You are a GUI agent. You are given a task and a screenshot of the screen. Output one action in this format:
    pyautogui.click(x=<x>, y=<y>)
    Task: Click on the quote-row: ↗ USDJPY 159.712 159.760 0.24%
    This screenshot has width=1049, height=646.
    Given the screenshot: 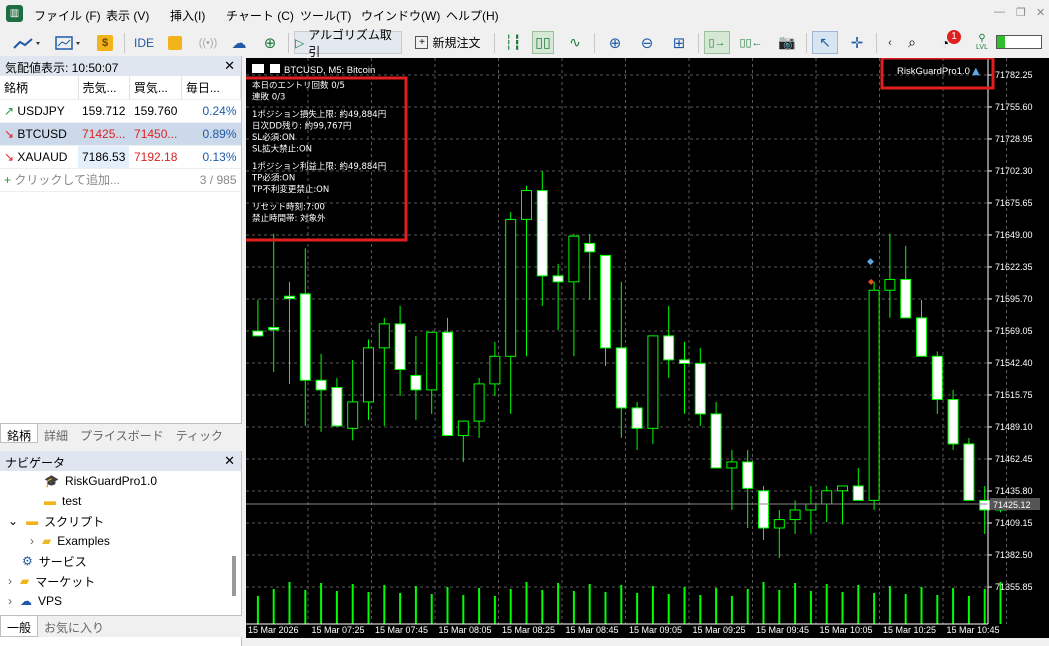 What is the action you would take?
    pyautogui.click(x=120, y=111)
    